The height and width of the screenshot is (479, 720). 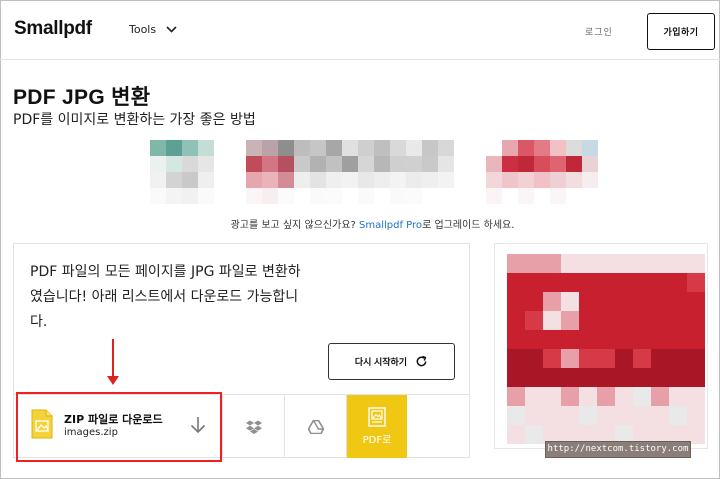 What do you see at coordinates (681, 31) in the screenshot?
I see `signup-button: 가입하기` at bounding box center [681, 31].